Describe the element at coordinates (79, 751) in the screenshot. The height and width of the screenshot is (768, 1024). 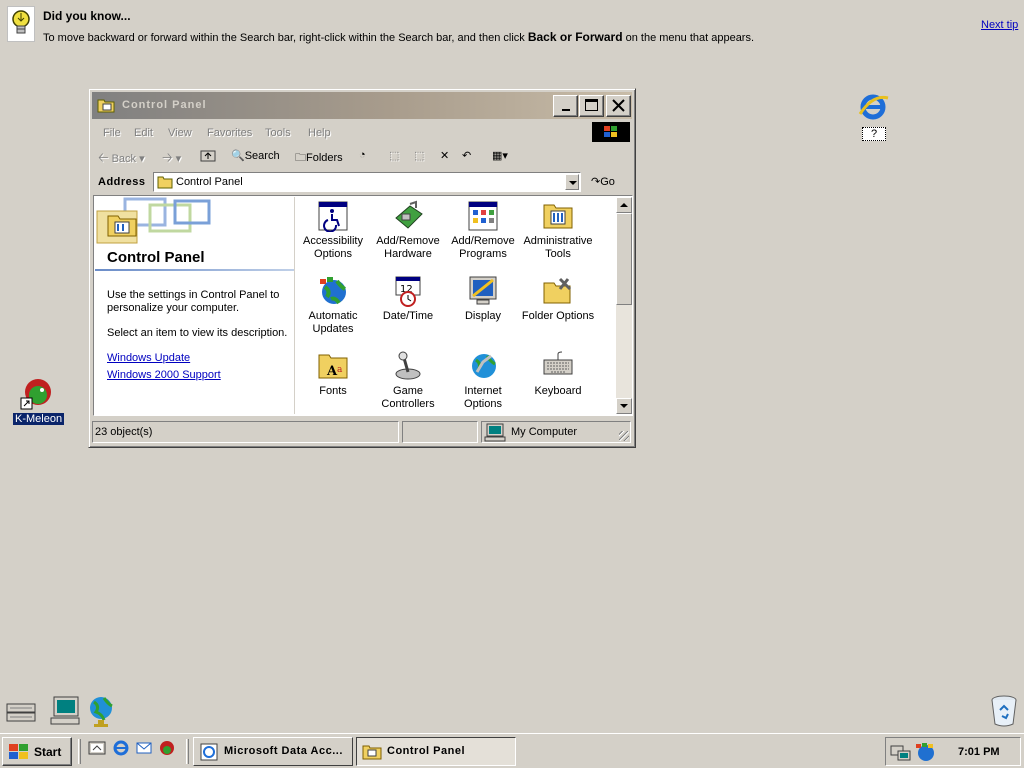
I see `quick-launch-grip` at that location.